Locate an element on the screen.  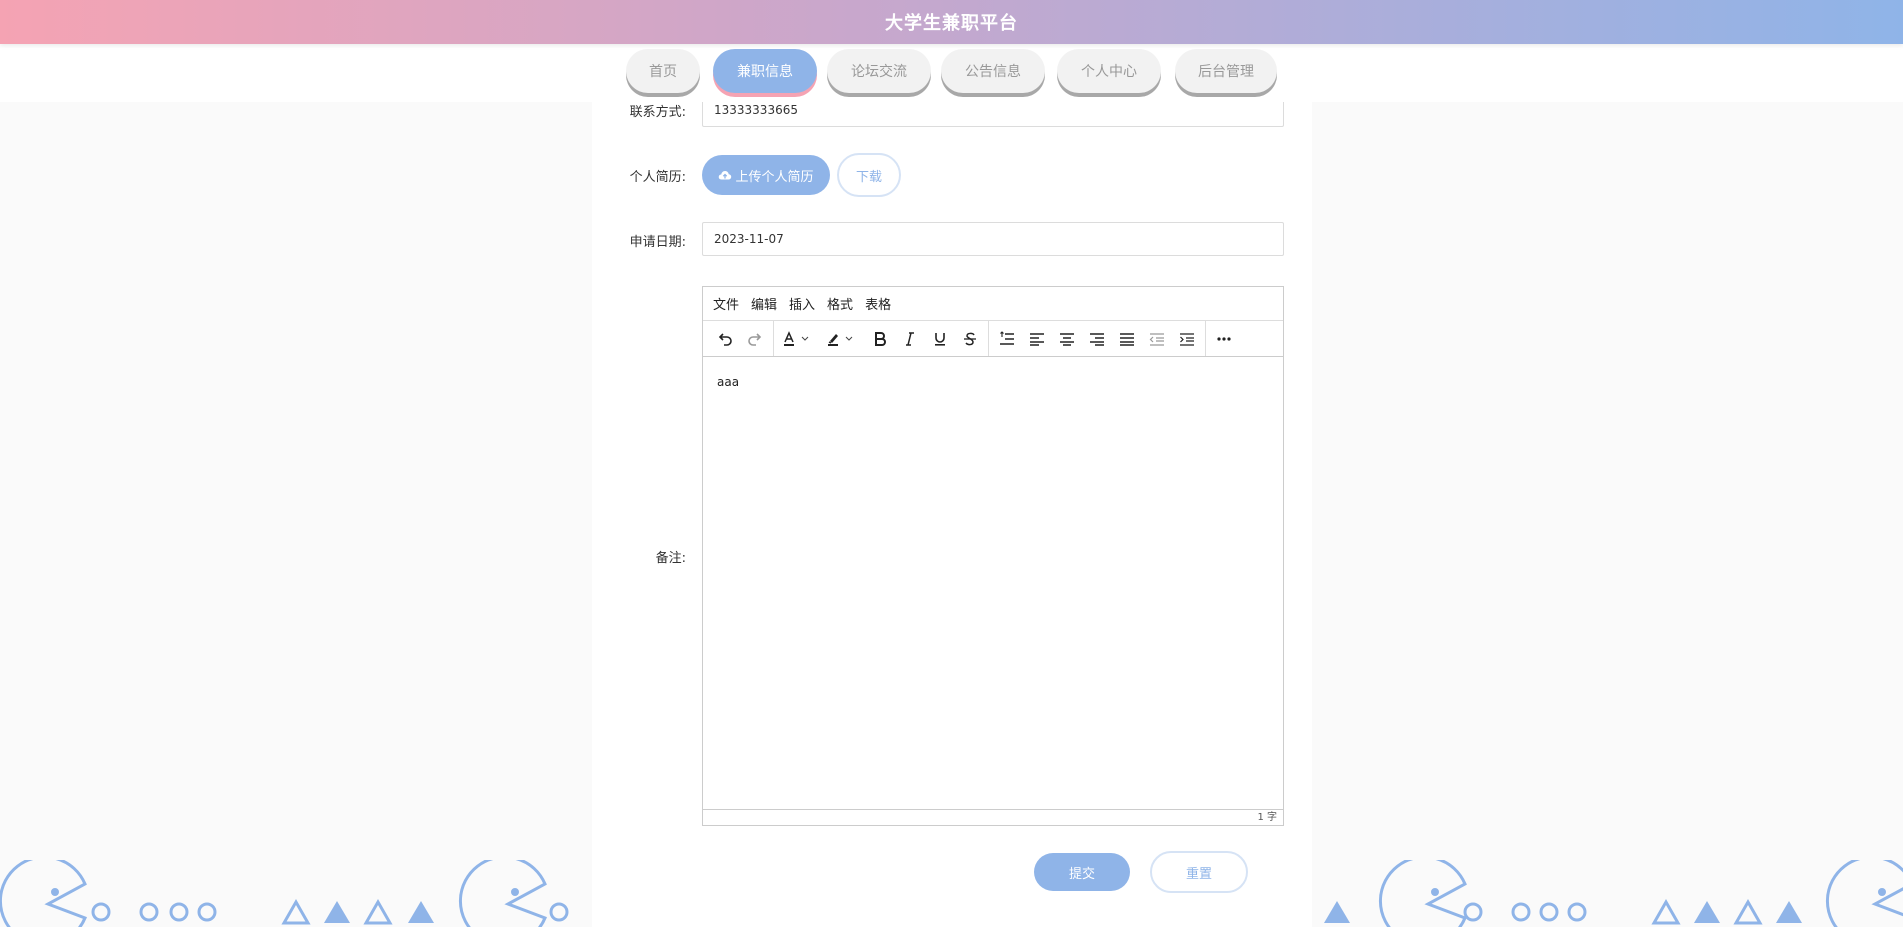
decorative-pattern-right is located at coordinates (1607, 893).